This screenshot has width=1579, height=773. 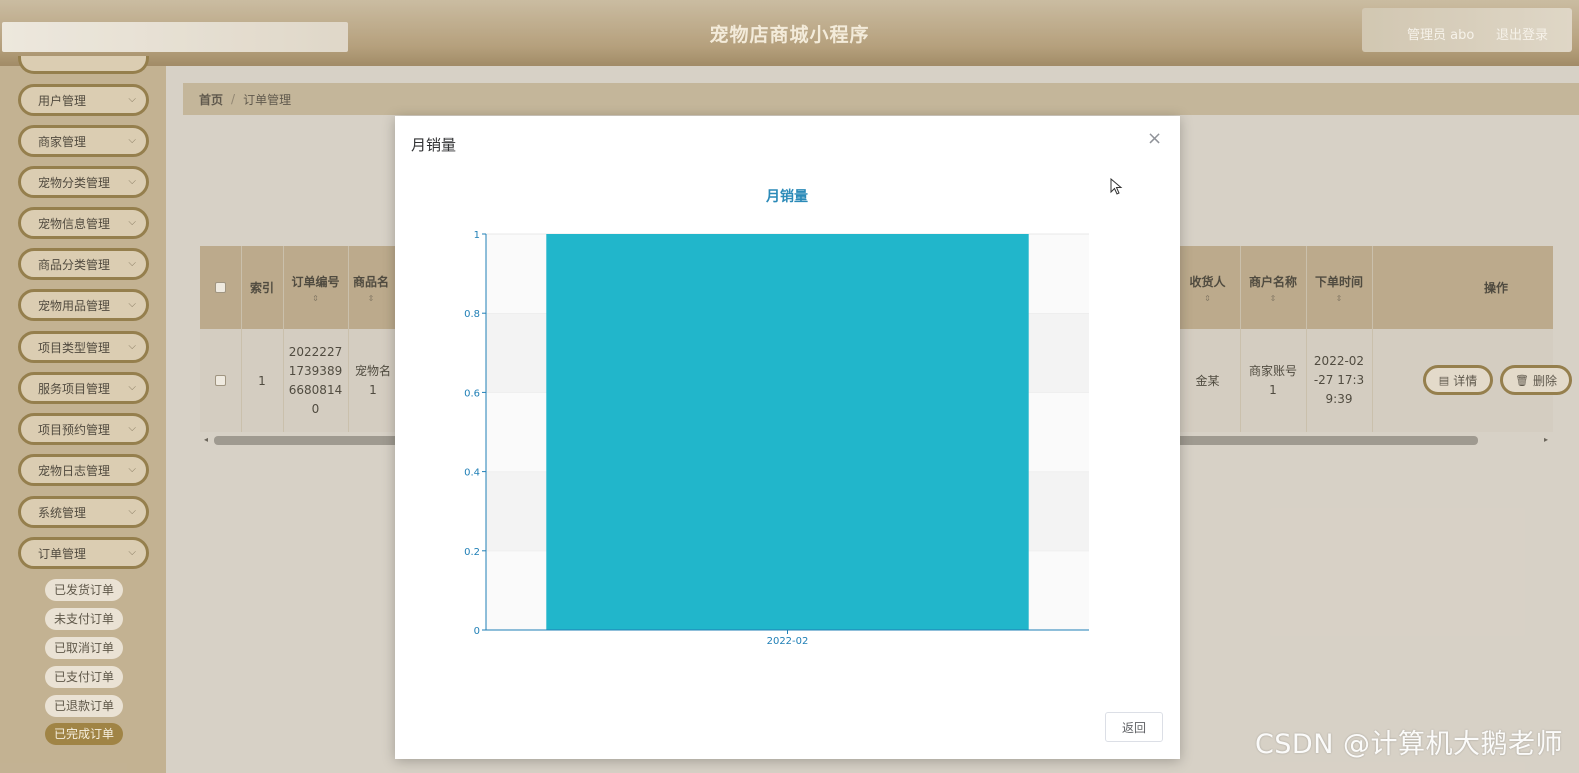 What do you see at coordinates (786, 196) in the screenshot?
I see `chart-title: 月销量` at bounding box center [786, 196].